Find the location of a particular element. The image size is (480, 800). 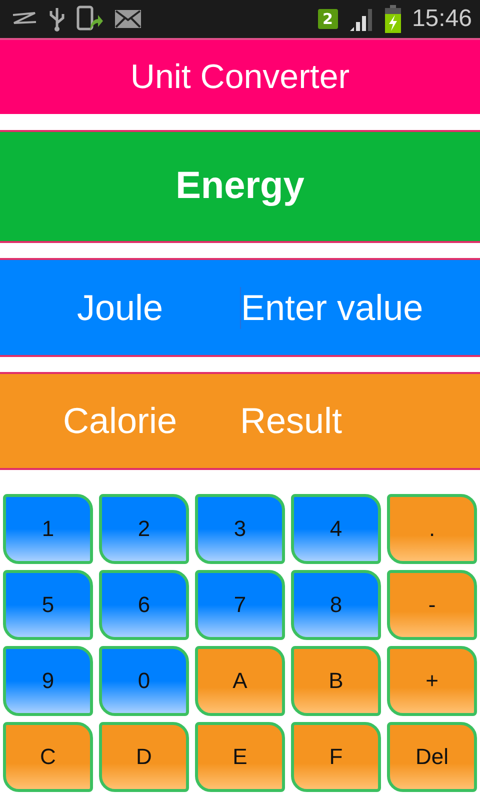

category-selector: Energy is located at coordinates (240, 186).